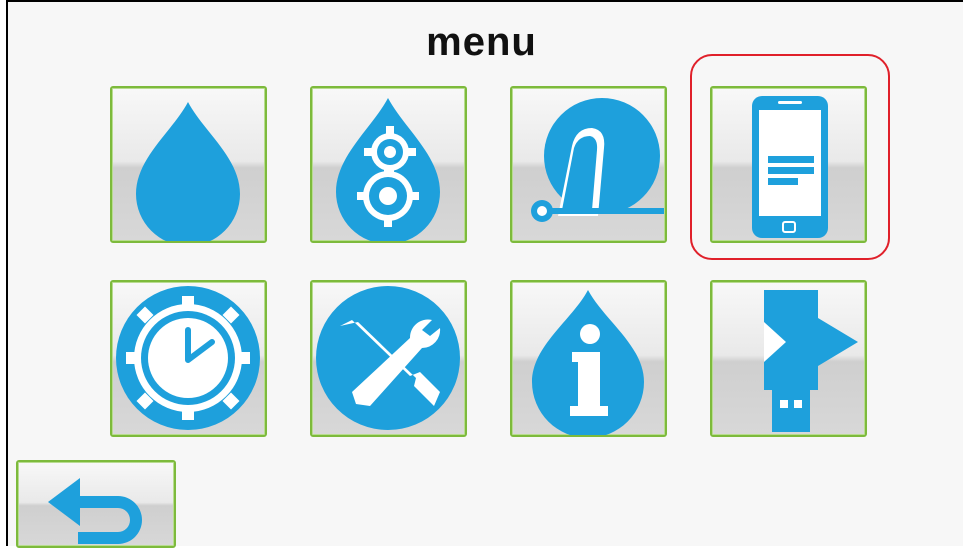 This screenshot has width=963, height=548. Describe the element at coordinates (790, 157) in the screenshot. I see `selection-highlight` at that location.